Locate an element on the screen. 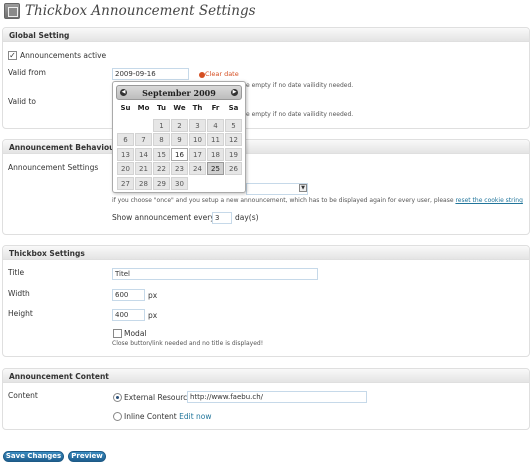 The height and width of the screenshot is (466, 532). day-cell: 14 is located at coordinates (143, 154).